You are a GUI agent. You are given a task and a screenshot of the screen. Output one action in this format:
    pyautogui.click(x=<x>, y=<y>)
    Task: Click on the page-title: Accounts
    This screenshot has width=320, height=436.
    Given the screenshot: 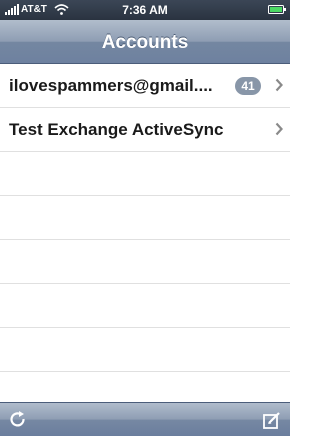 What is the action you would take?
    pyautogui.click(x=145, y=42)
    